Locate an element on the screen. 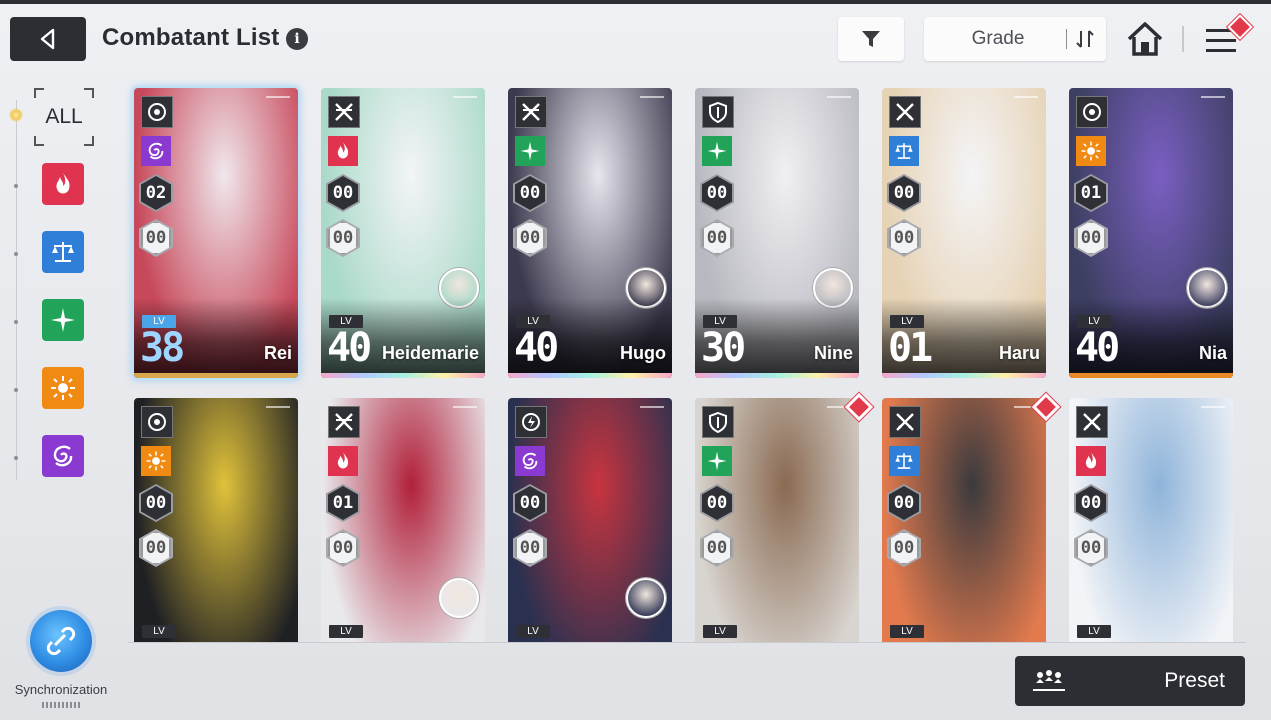 The image size is (1271, 720). sidebar-active-indicator is located at coordinates (16, 115).